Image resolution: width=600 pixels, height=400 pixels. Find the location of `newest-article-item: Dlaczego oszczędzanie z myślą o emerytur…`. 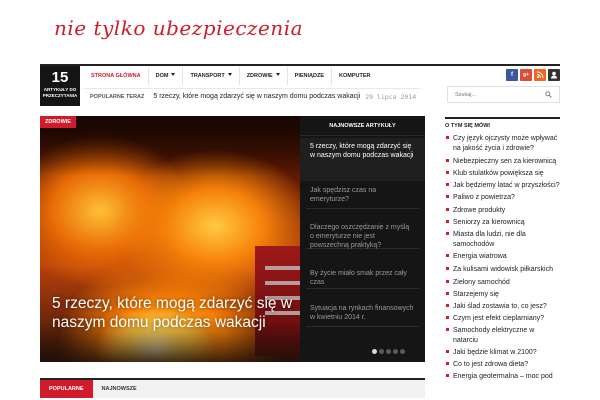

newest-article-item: Dlaczego oszczędzanie z myślą o emerytur… is located at coordinates (362, 236).